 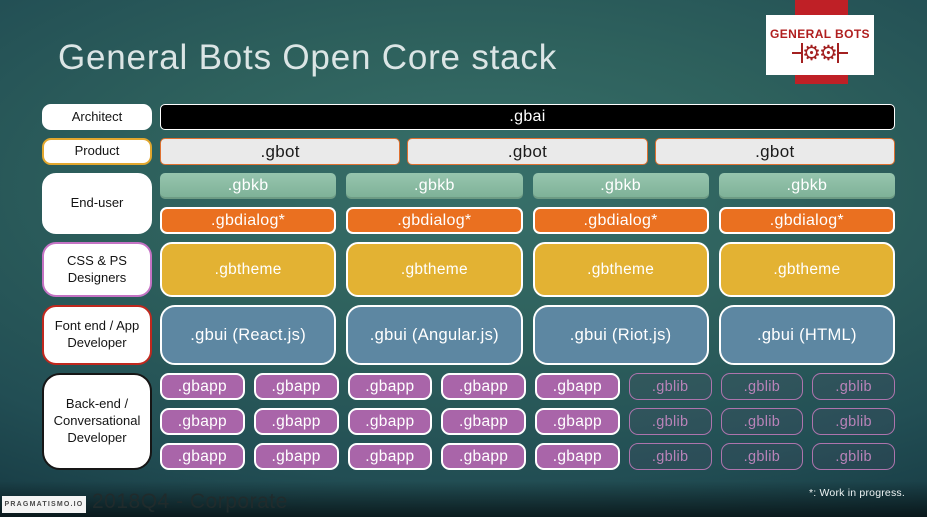 I want to click on pragmatismo-watermark: PRAGMATISMO.IO, so click(x=44, y=504).